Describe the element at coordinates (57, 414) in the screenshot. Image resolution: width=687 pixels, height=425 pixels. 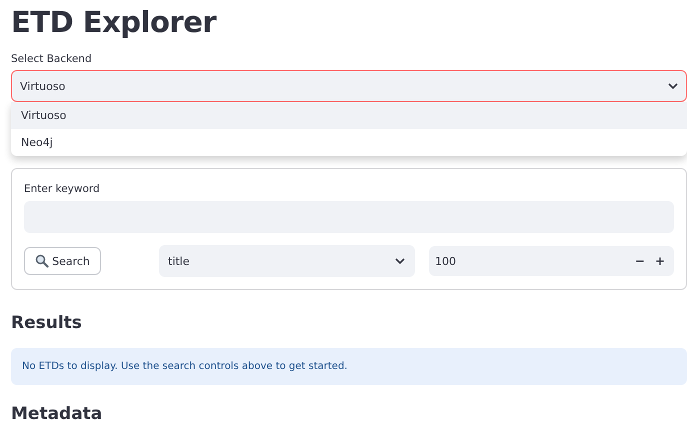
I see `section-heading: Metadata` at that location.